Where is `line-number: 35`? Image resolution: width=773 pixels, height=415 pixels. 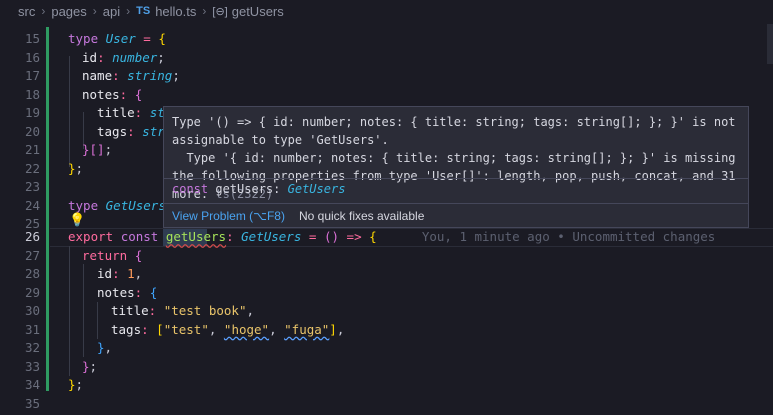
line-number: 35 is located at coordinates (32, 403).